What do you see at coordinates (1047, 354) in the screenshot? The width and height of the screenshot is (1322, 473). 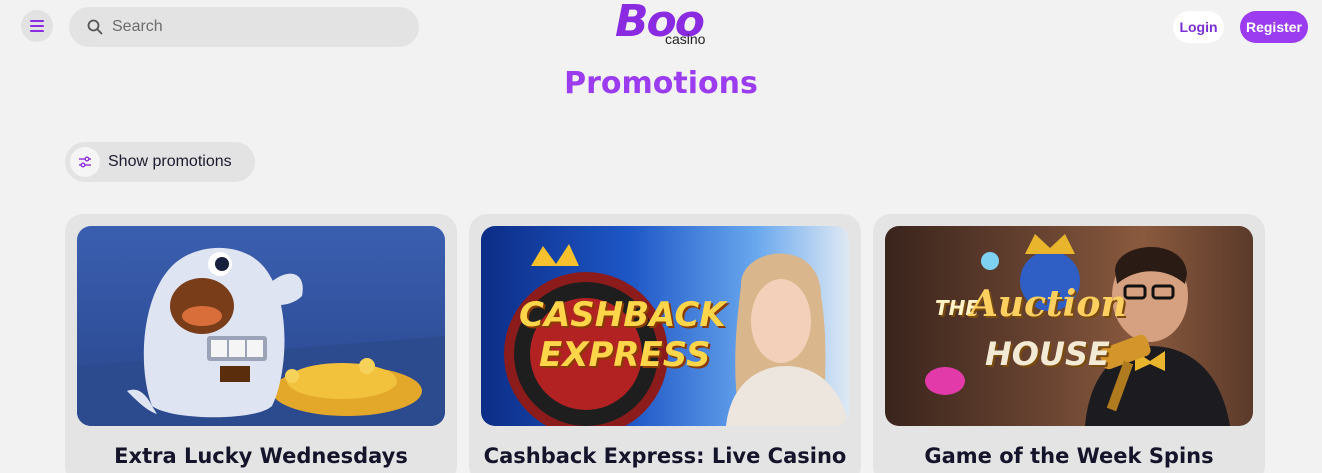 I see `auction-text-3: HOUSE` at bounding box center [1047, 354].